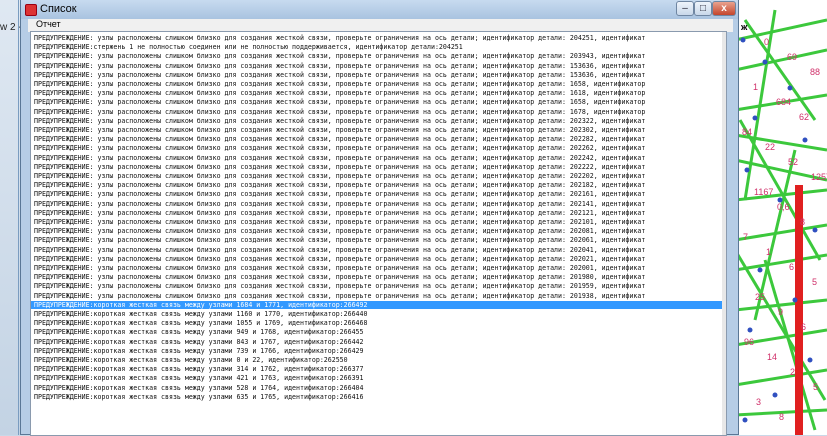 The height and width of the screenshot is (436, 827). I want to click on model-background, so click(781, 217).